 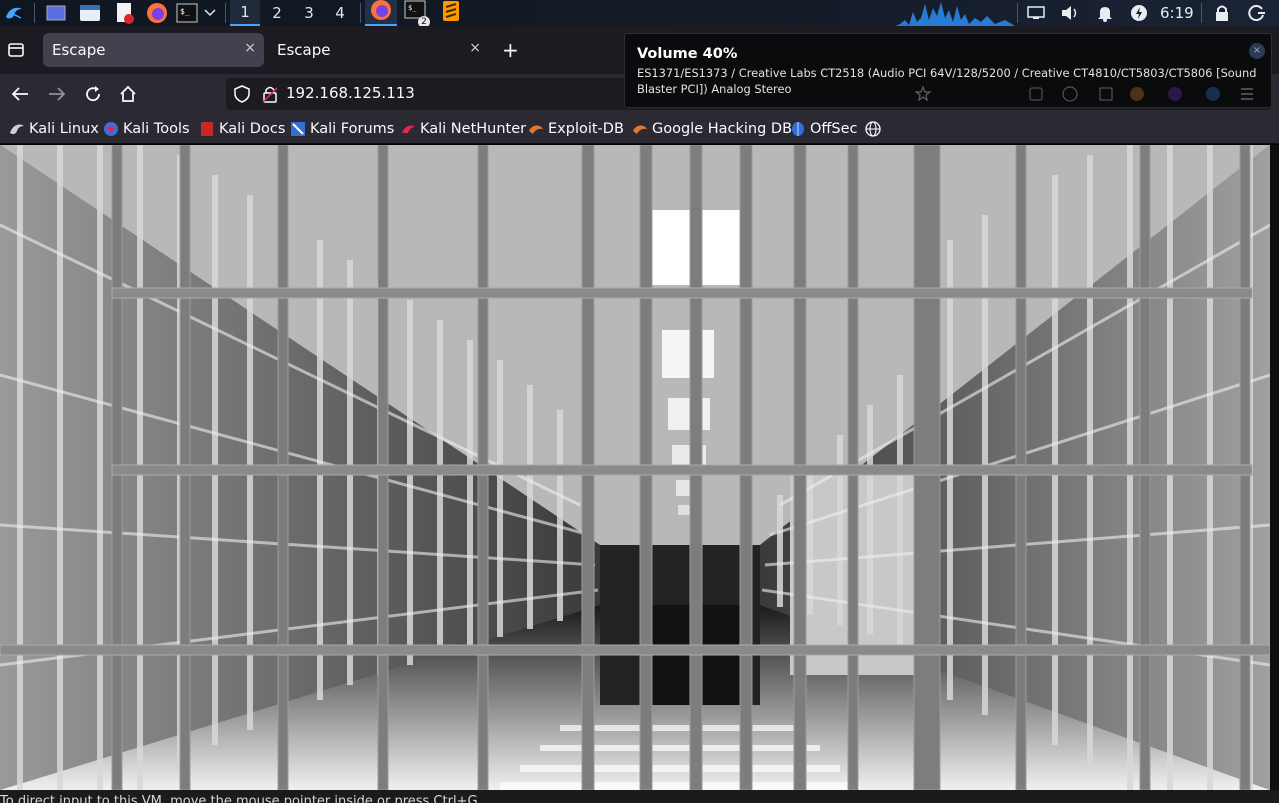 I want to click on display-icon, so click(x=1036, y=13).